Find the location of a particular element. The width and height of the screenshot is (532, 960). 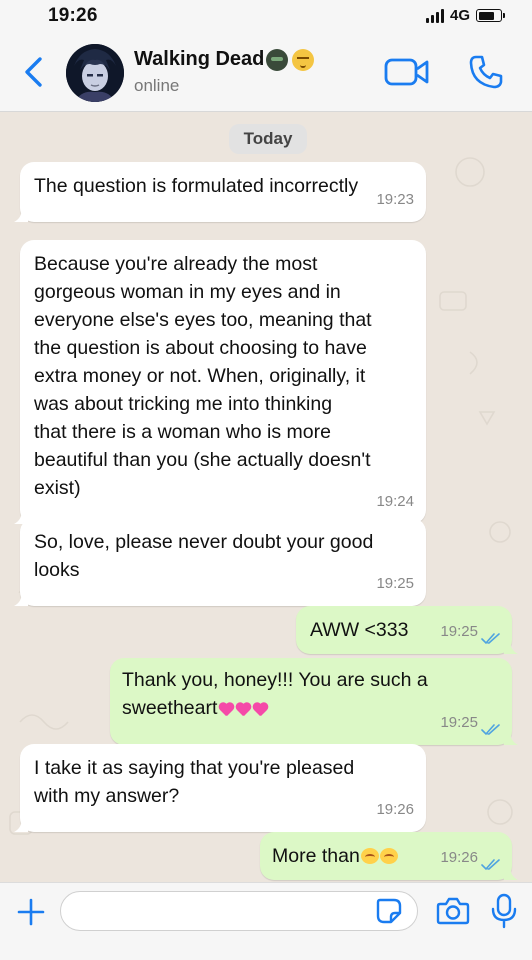

video-call-button is located at coordinates (407, 72).